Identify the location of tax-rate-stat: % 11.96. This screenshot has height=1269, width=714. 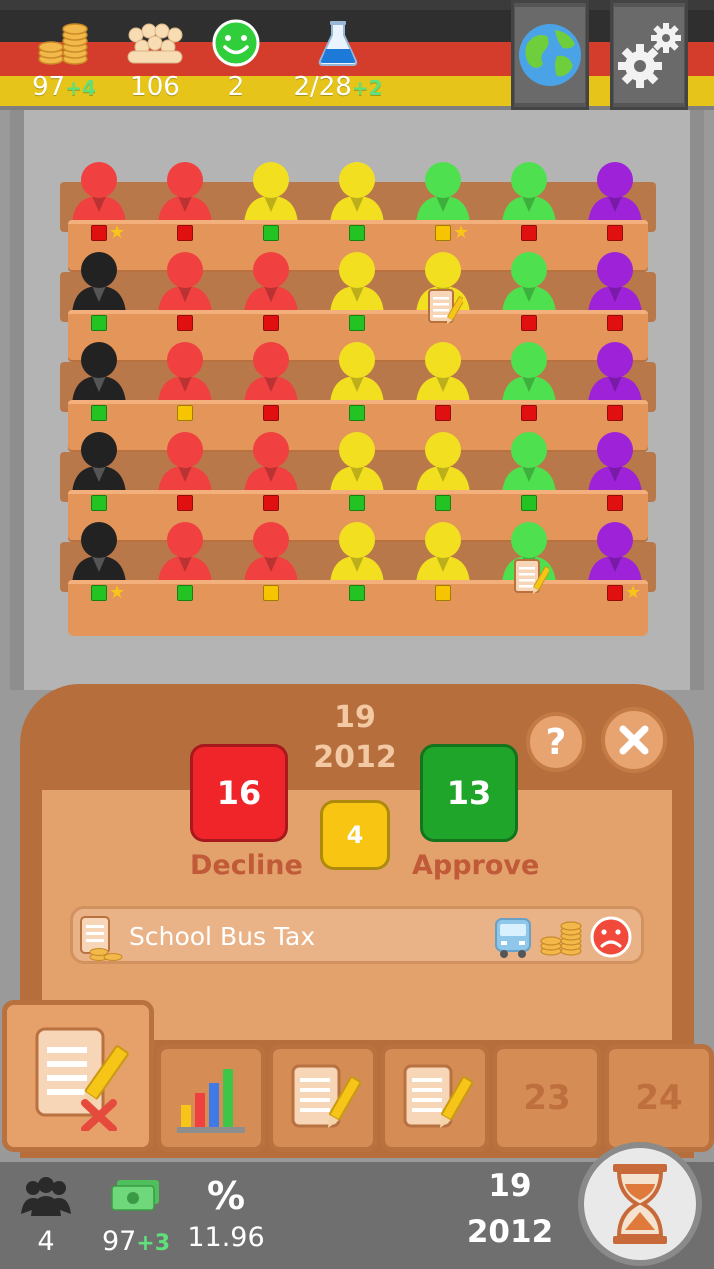
(226, 1214).